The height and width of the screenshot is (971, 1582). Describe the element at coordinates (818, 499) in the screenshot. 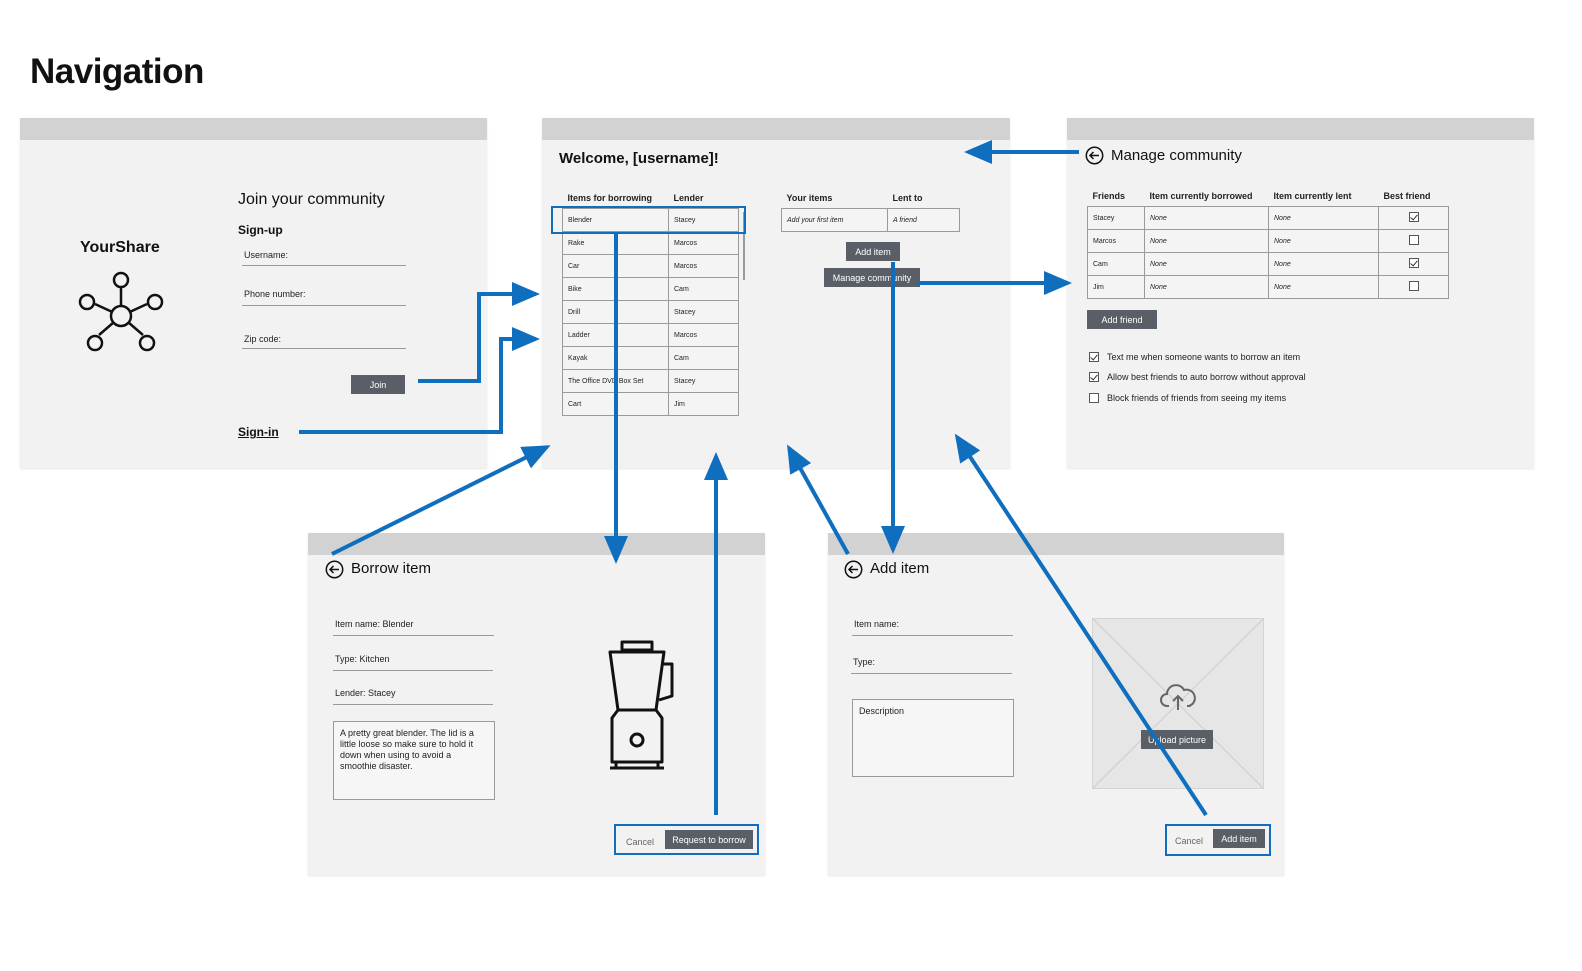

I see `arrow-add-back-to-home` at that location.